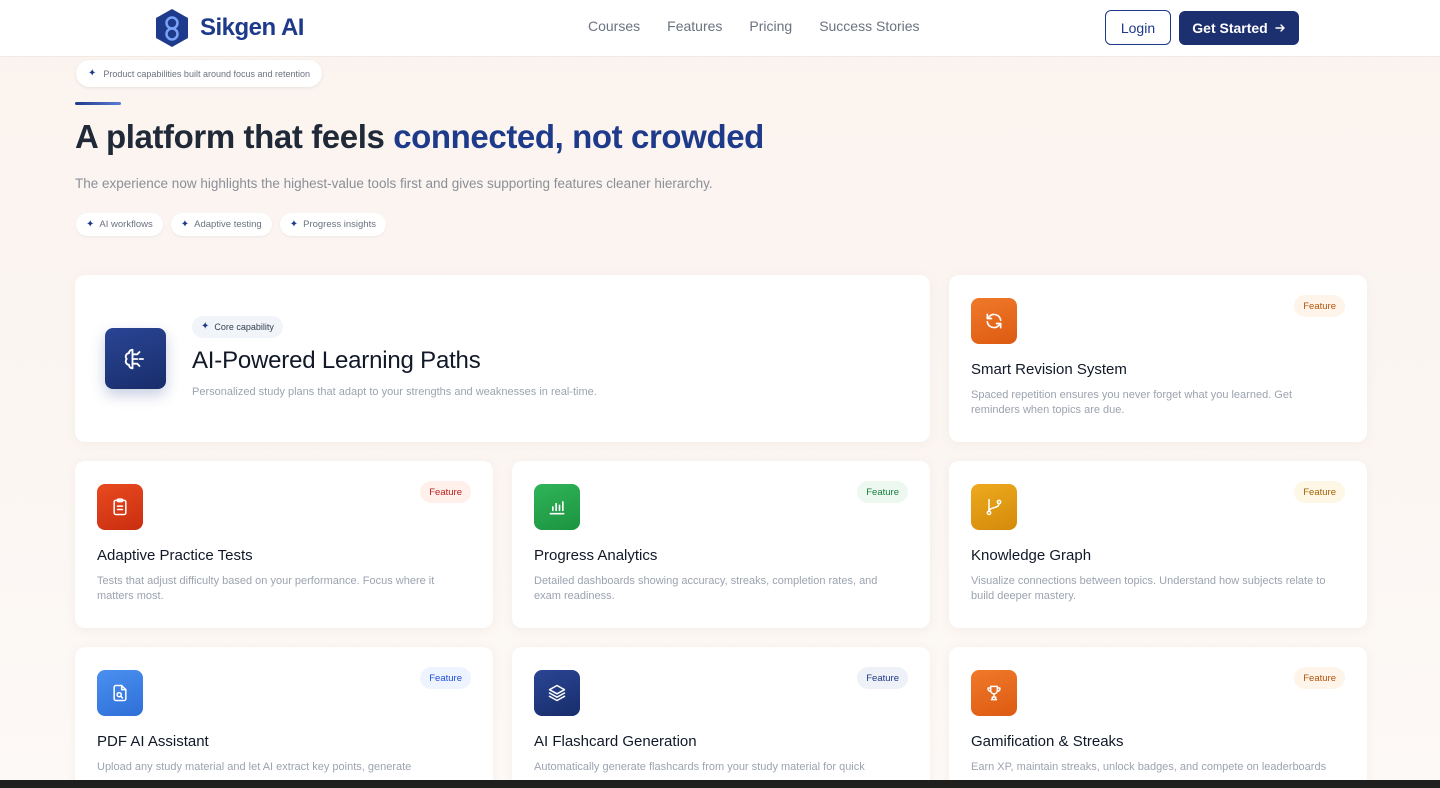 The width and height of the screenshot is (1440, 788). I want to click on layers-icon, so click(557, 693).